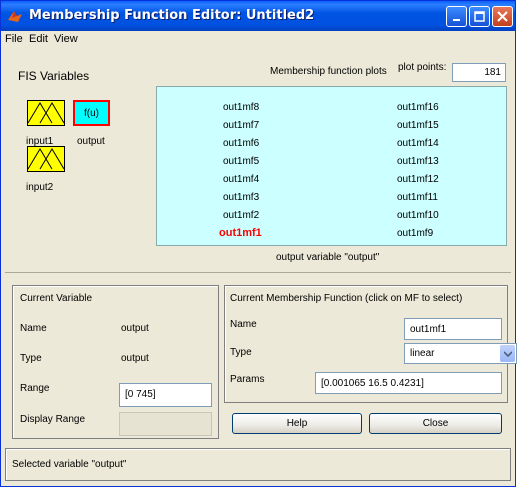 The width and height of the screenshot is (521, 487). I want to click on params-input: [0.001065 16.5 0.4231], so click(408, 383).